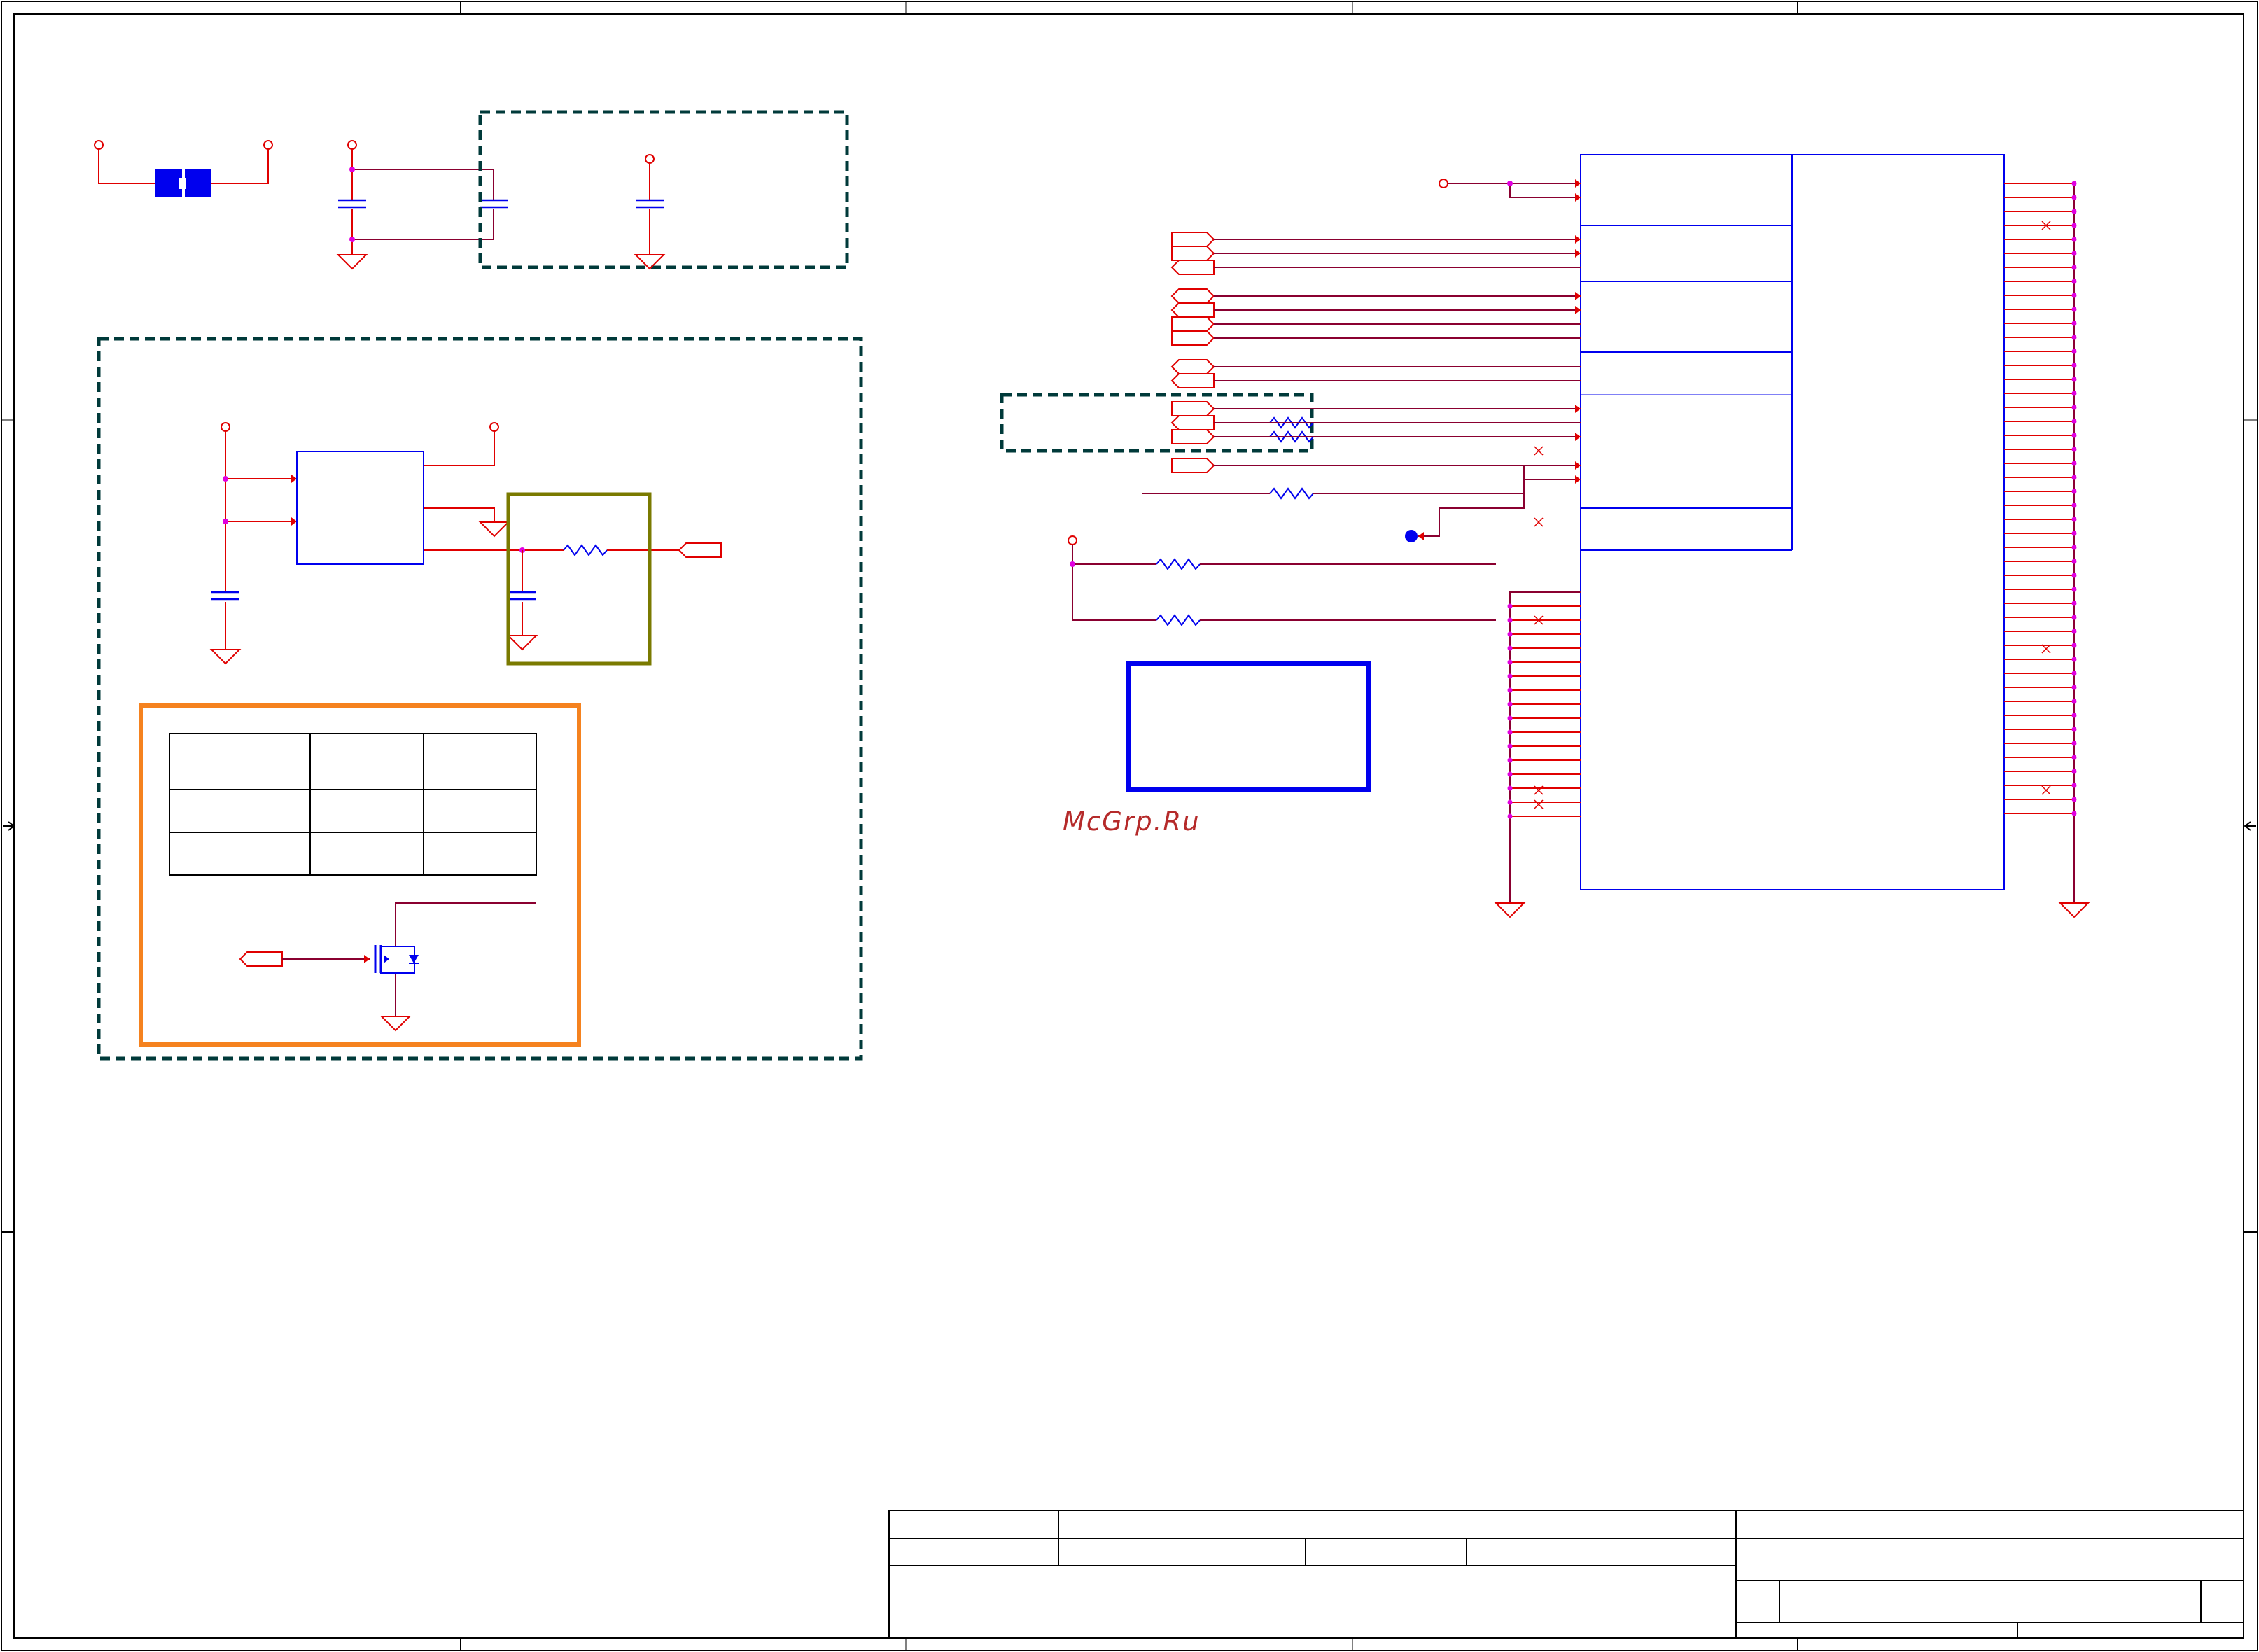 This screenshot has width=2259, height=1652. What do you see at coordinates (1248, 727) in the screenshot?
I see `crystal-block` at bounding box center [1248, 727].